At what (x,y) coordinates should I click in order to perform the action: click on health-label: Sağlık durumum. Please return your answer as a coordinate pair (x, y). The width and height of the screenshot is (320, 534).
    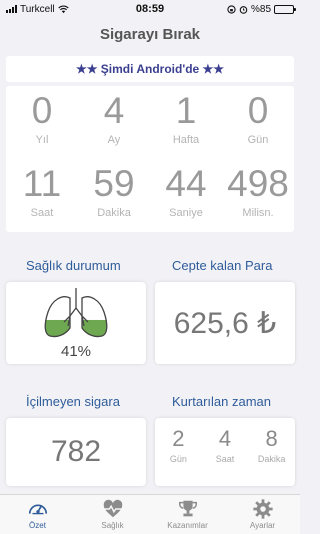
    Looking at the image, I should click on (73, 265).